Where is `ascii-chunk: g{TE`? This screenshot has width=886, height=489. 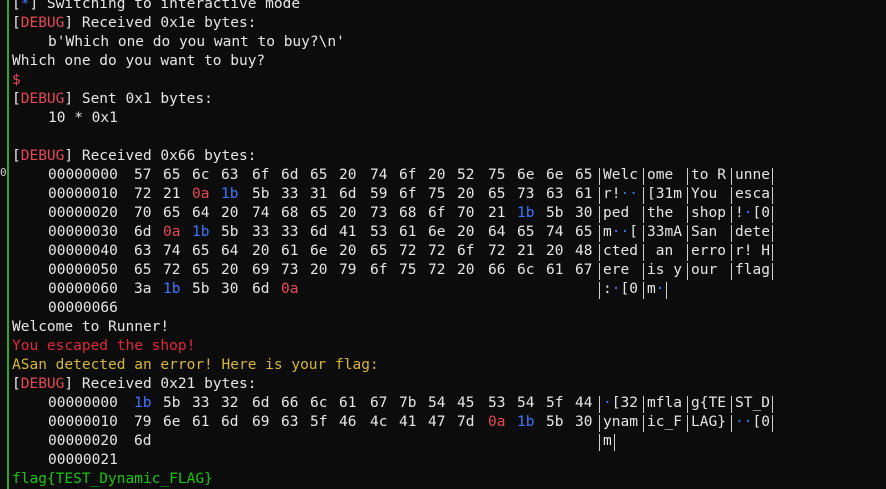 ascii-chunk: g{TE is located at coordinates (708, 403).